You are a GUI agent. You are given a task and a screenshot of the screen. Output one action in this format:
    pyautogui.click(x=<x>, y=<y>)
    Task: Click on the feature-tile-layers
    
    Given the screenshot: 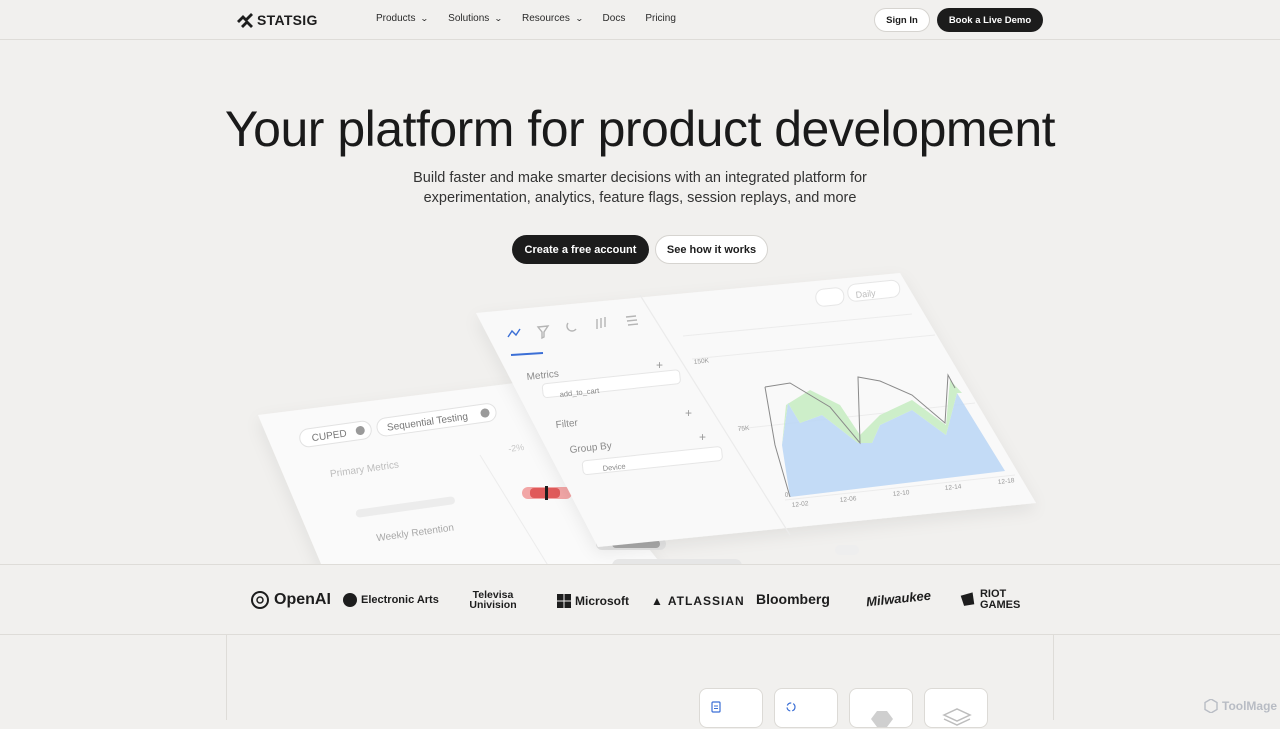 What is the action you would take?
    pyautogui.click(x=956, y=708)
    